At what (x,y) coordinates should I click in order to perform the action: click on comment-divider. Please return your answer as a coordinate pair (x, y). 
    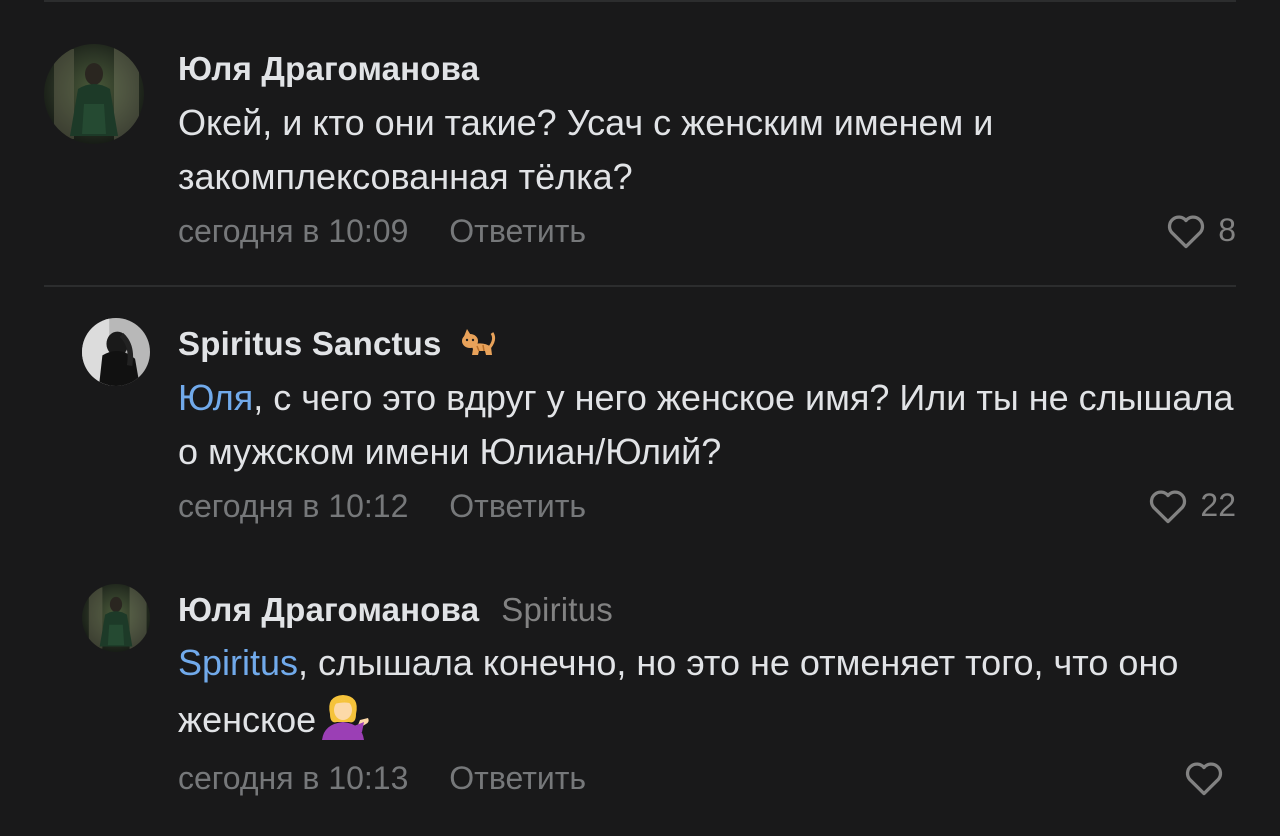
    Looking at the image, I should click on (640, 286).